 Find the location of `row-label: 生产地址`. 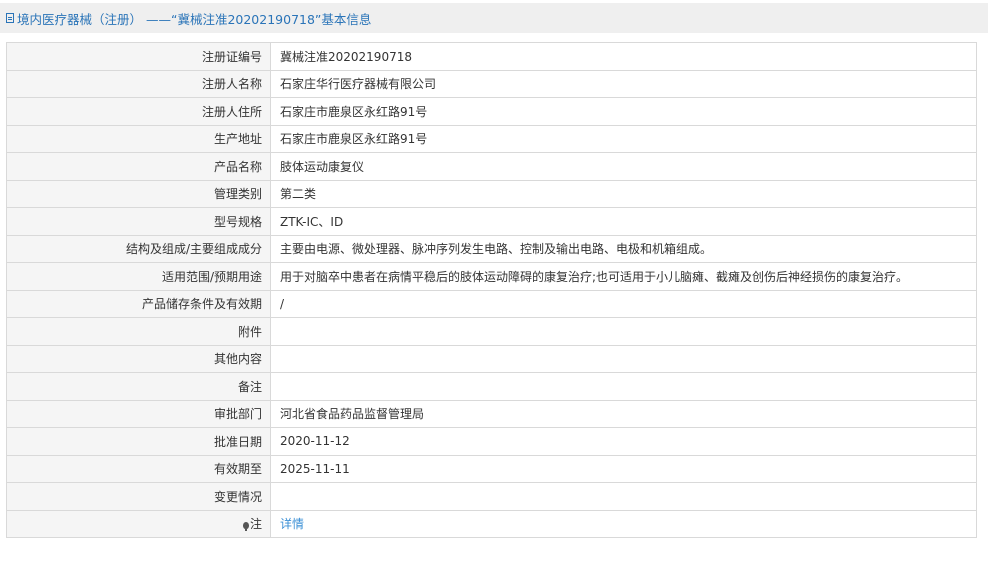

row-label: 生产地址 is located at coordinates (138, 138).